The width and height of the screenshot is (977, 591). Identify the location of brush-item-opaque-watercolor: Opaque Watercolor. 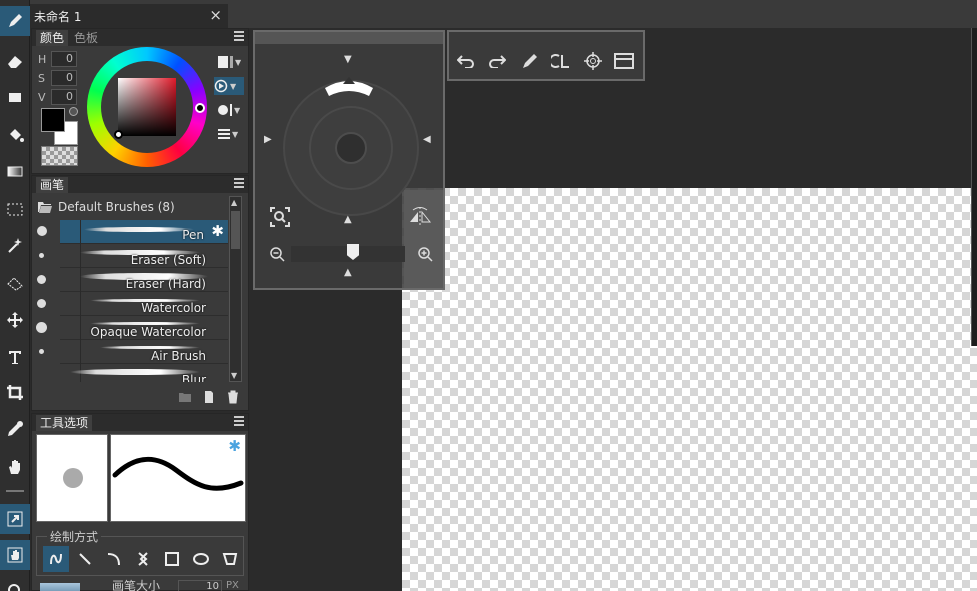
(132, 328).